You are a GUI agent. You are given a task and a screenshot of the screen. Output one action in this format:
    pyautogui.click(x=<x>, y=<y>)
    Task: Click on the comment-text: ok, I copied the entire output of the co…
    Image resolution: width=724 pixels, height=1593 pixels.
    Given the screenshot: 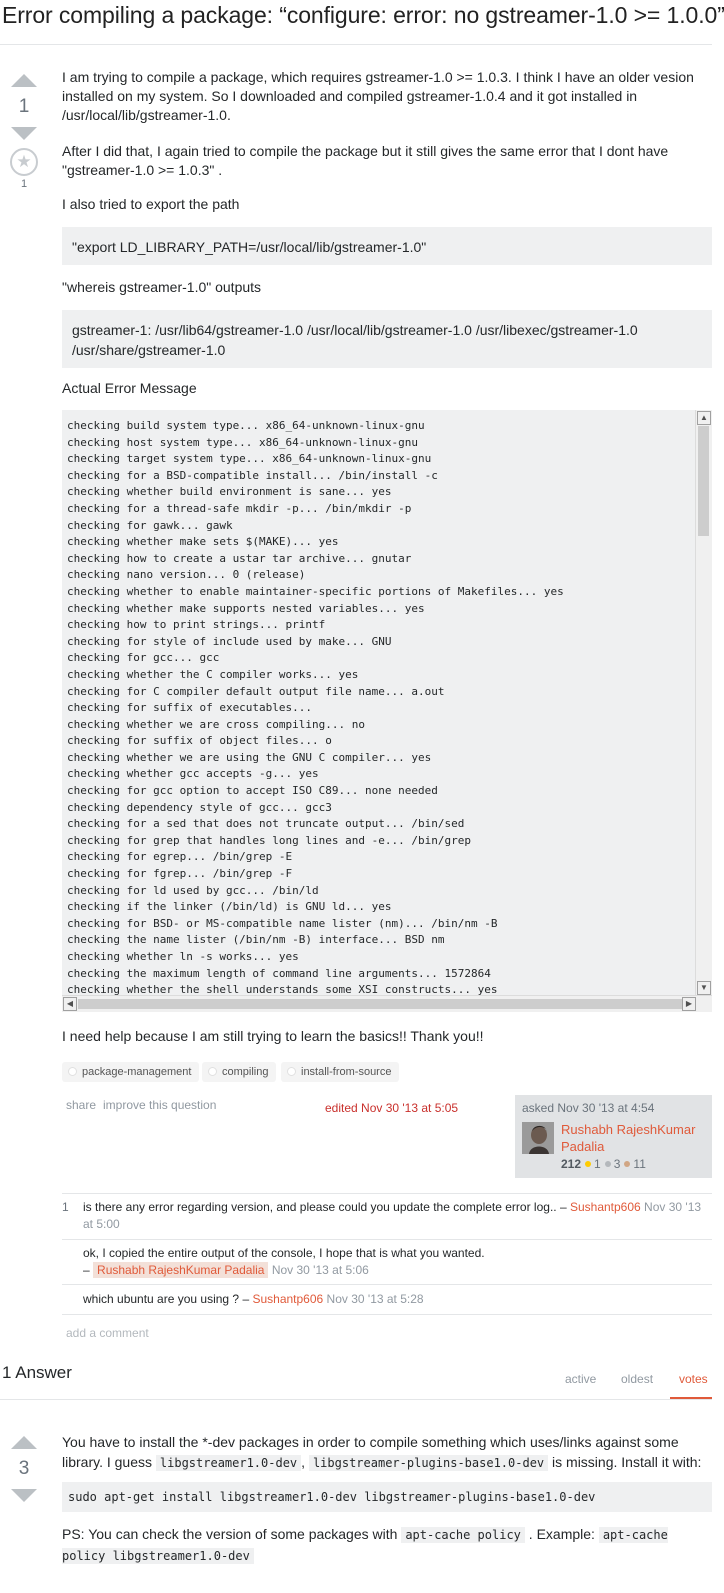 What is the action you would take?
    pyautogui.click(x=284, y=1253)
    